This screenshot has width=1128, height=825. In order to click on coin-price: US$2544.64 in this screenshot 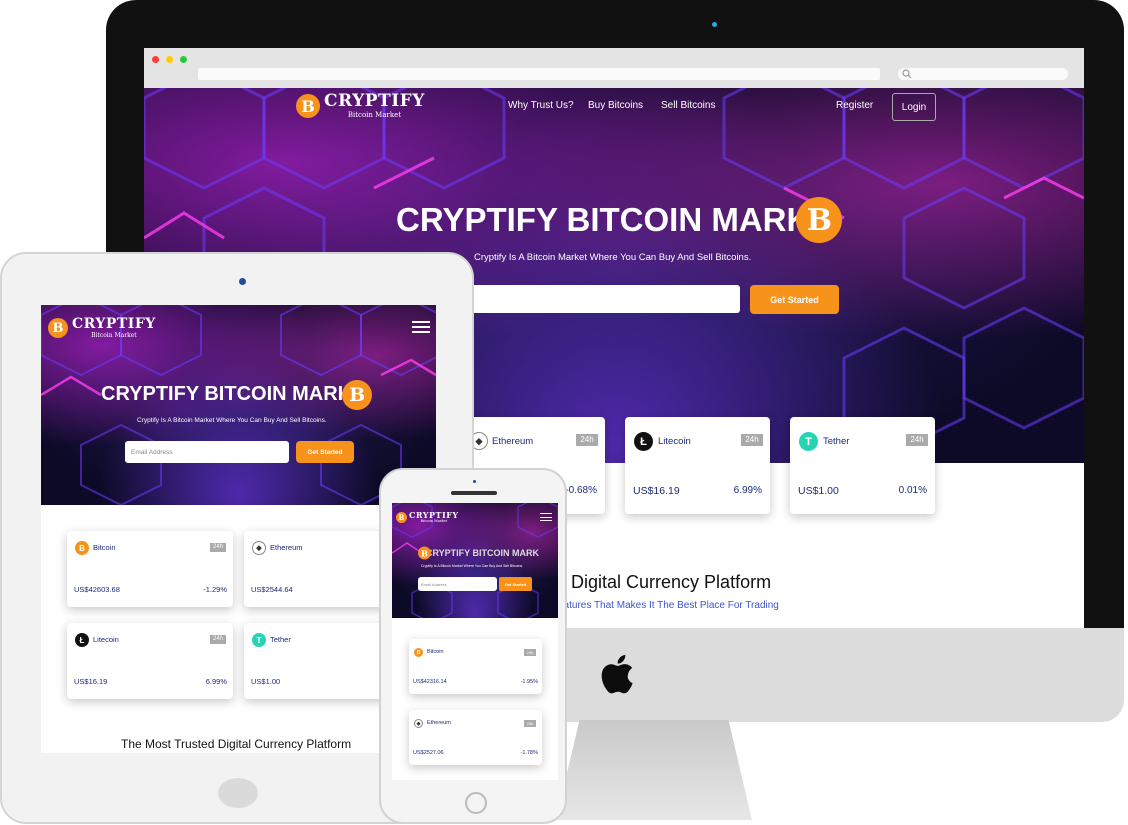, I will do `click(272, 589)`.